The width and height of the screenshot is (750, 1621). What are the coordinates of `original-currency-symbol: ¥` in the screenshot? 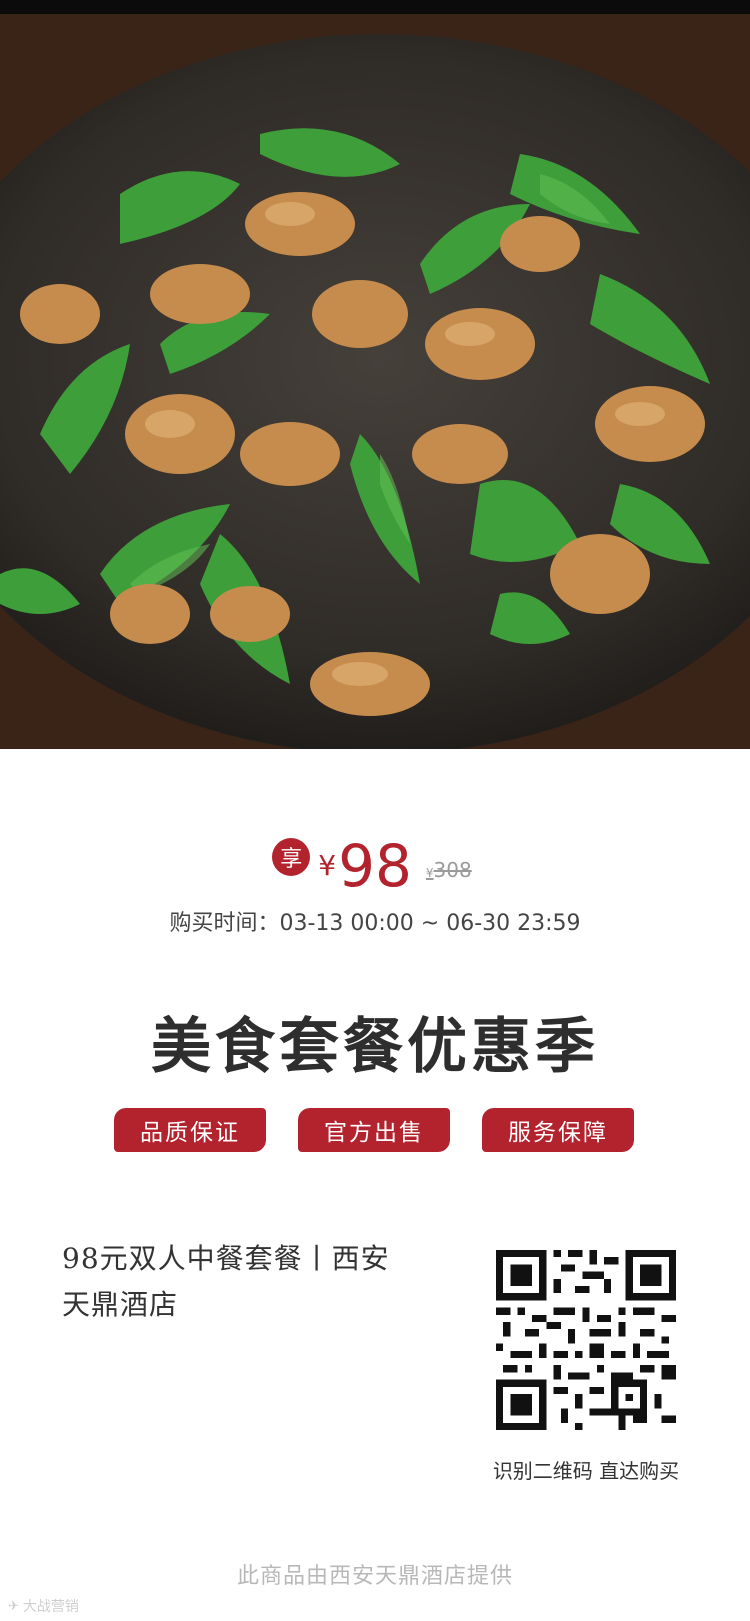 It's located at (429, 873).